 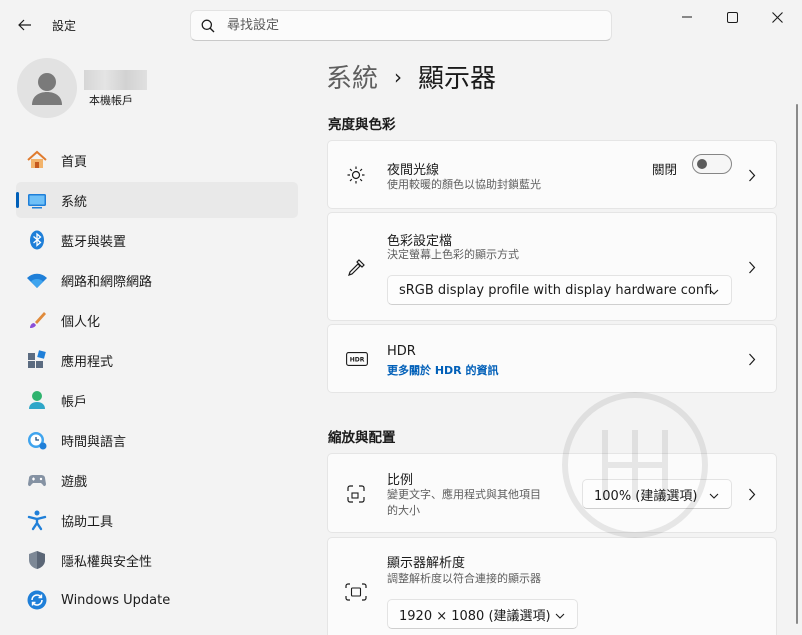 I want to click on search-input, so click(x=407, y=25).